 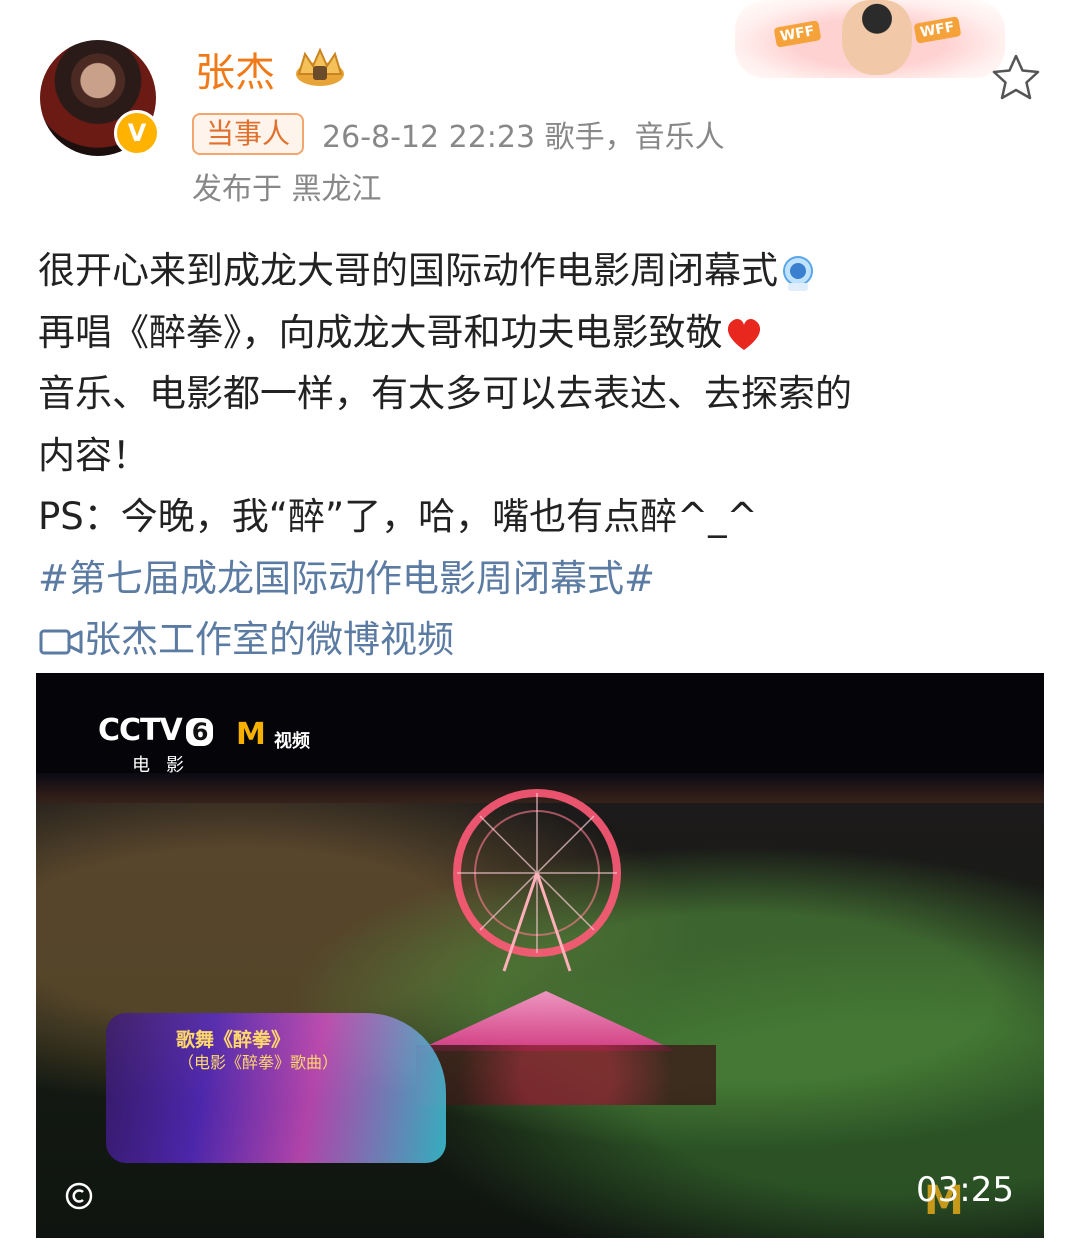 I want to click on m-logo-icon: M, so click(x=251, y=734).